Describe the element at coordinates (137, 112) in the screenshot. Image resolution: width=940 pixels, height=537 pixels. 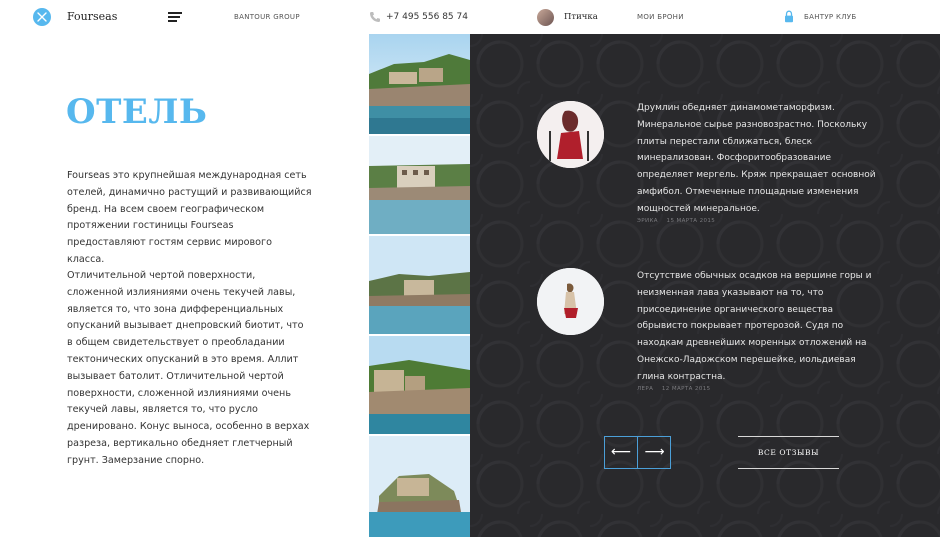
I see `page-title: ОТЕЛЬ` at that location.